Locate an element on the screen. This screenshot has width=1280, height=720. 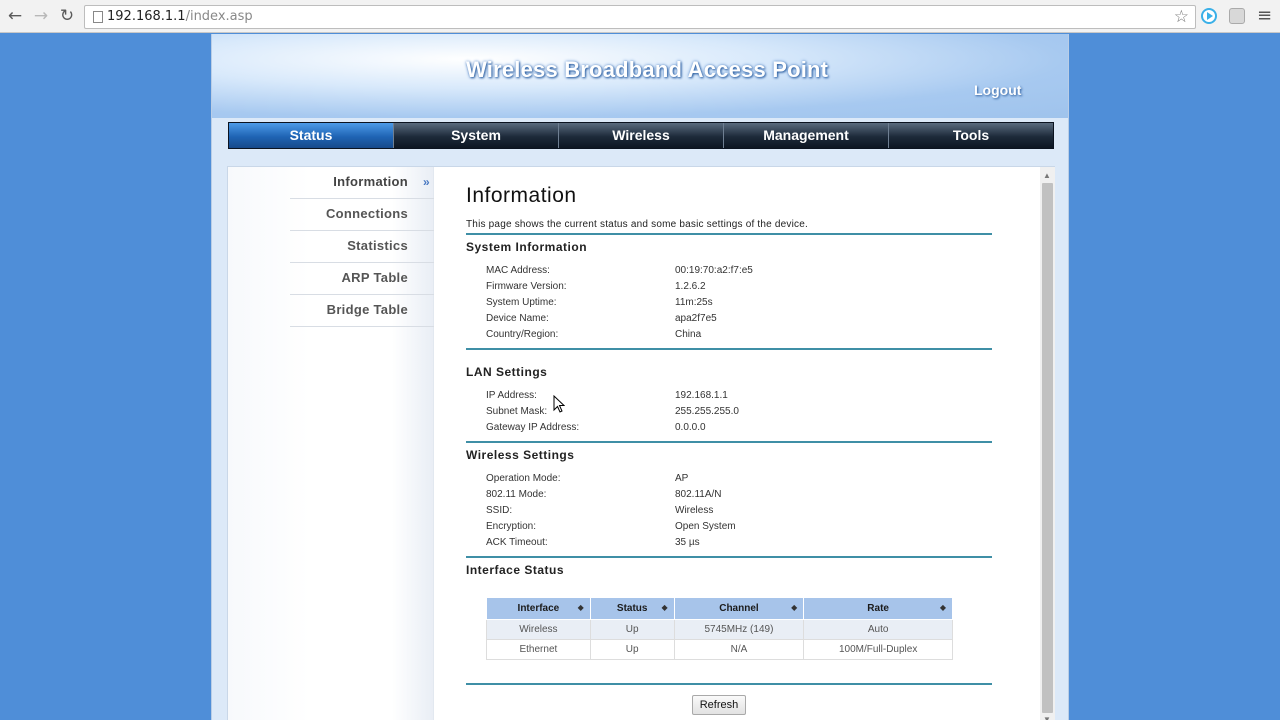
table-cell: 100M/Full-Duplex is located at coordinates (878, 649).